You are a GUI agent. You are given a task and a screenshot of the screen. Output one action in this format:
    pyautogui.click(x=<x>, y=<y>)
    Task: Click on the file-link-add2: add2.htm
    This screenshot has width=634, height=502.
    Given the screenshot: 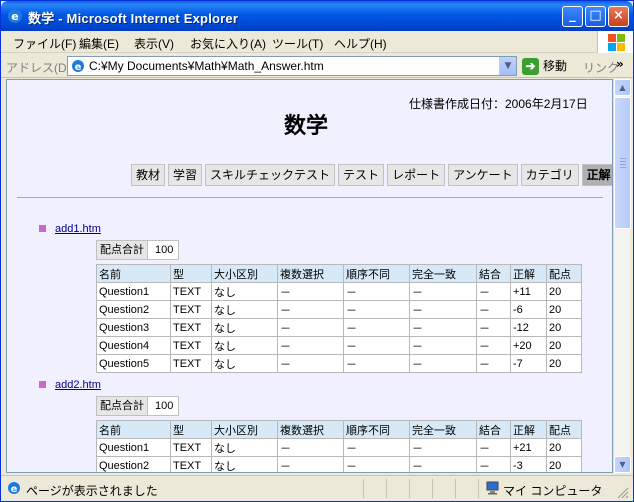 What is the action you would take?
    pyautogui.click(x=78, y=385)
    